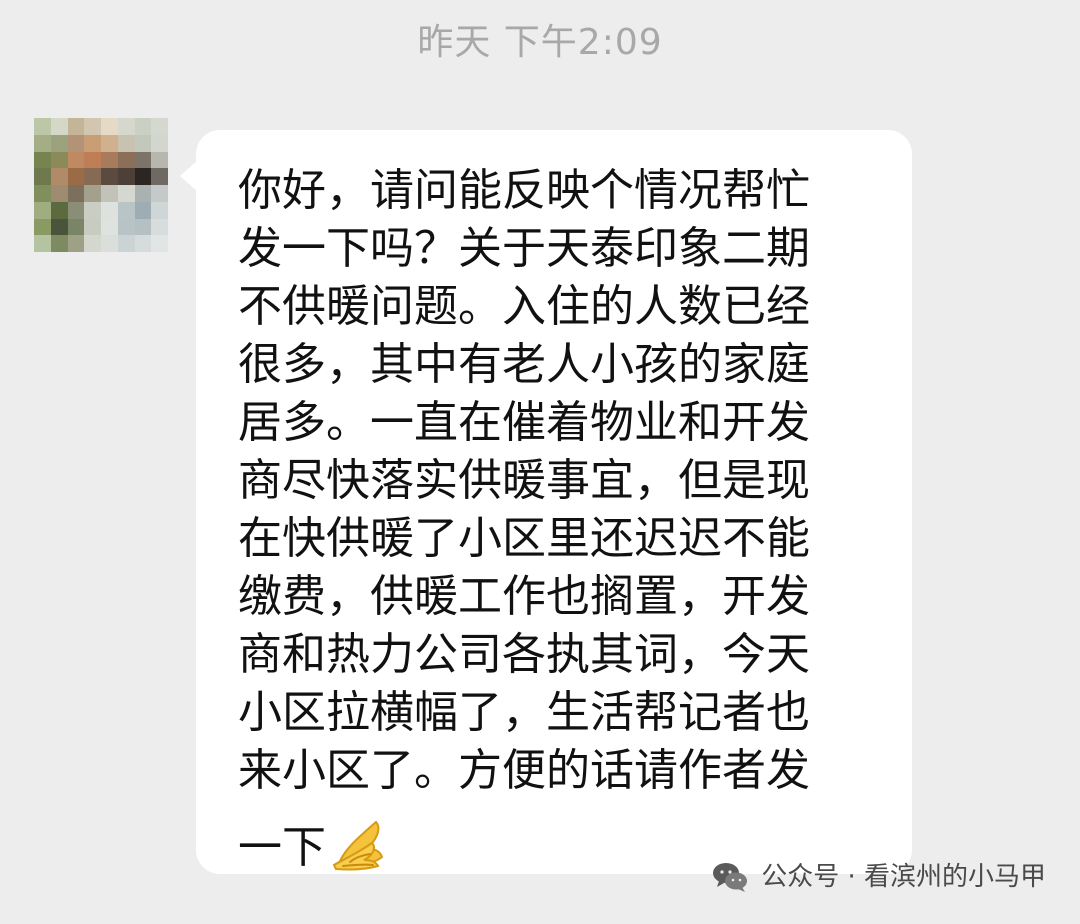 The width and height of the screenshot is (1080, 924). Describe the element at coordinates (524, 190) in the screenshot. I see `message-line: 你好，请问能反映个情况帮忙` at that location.